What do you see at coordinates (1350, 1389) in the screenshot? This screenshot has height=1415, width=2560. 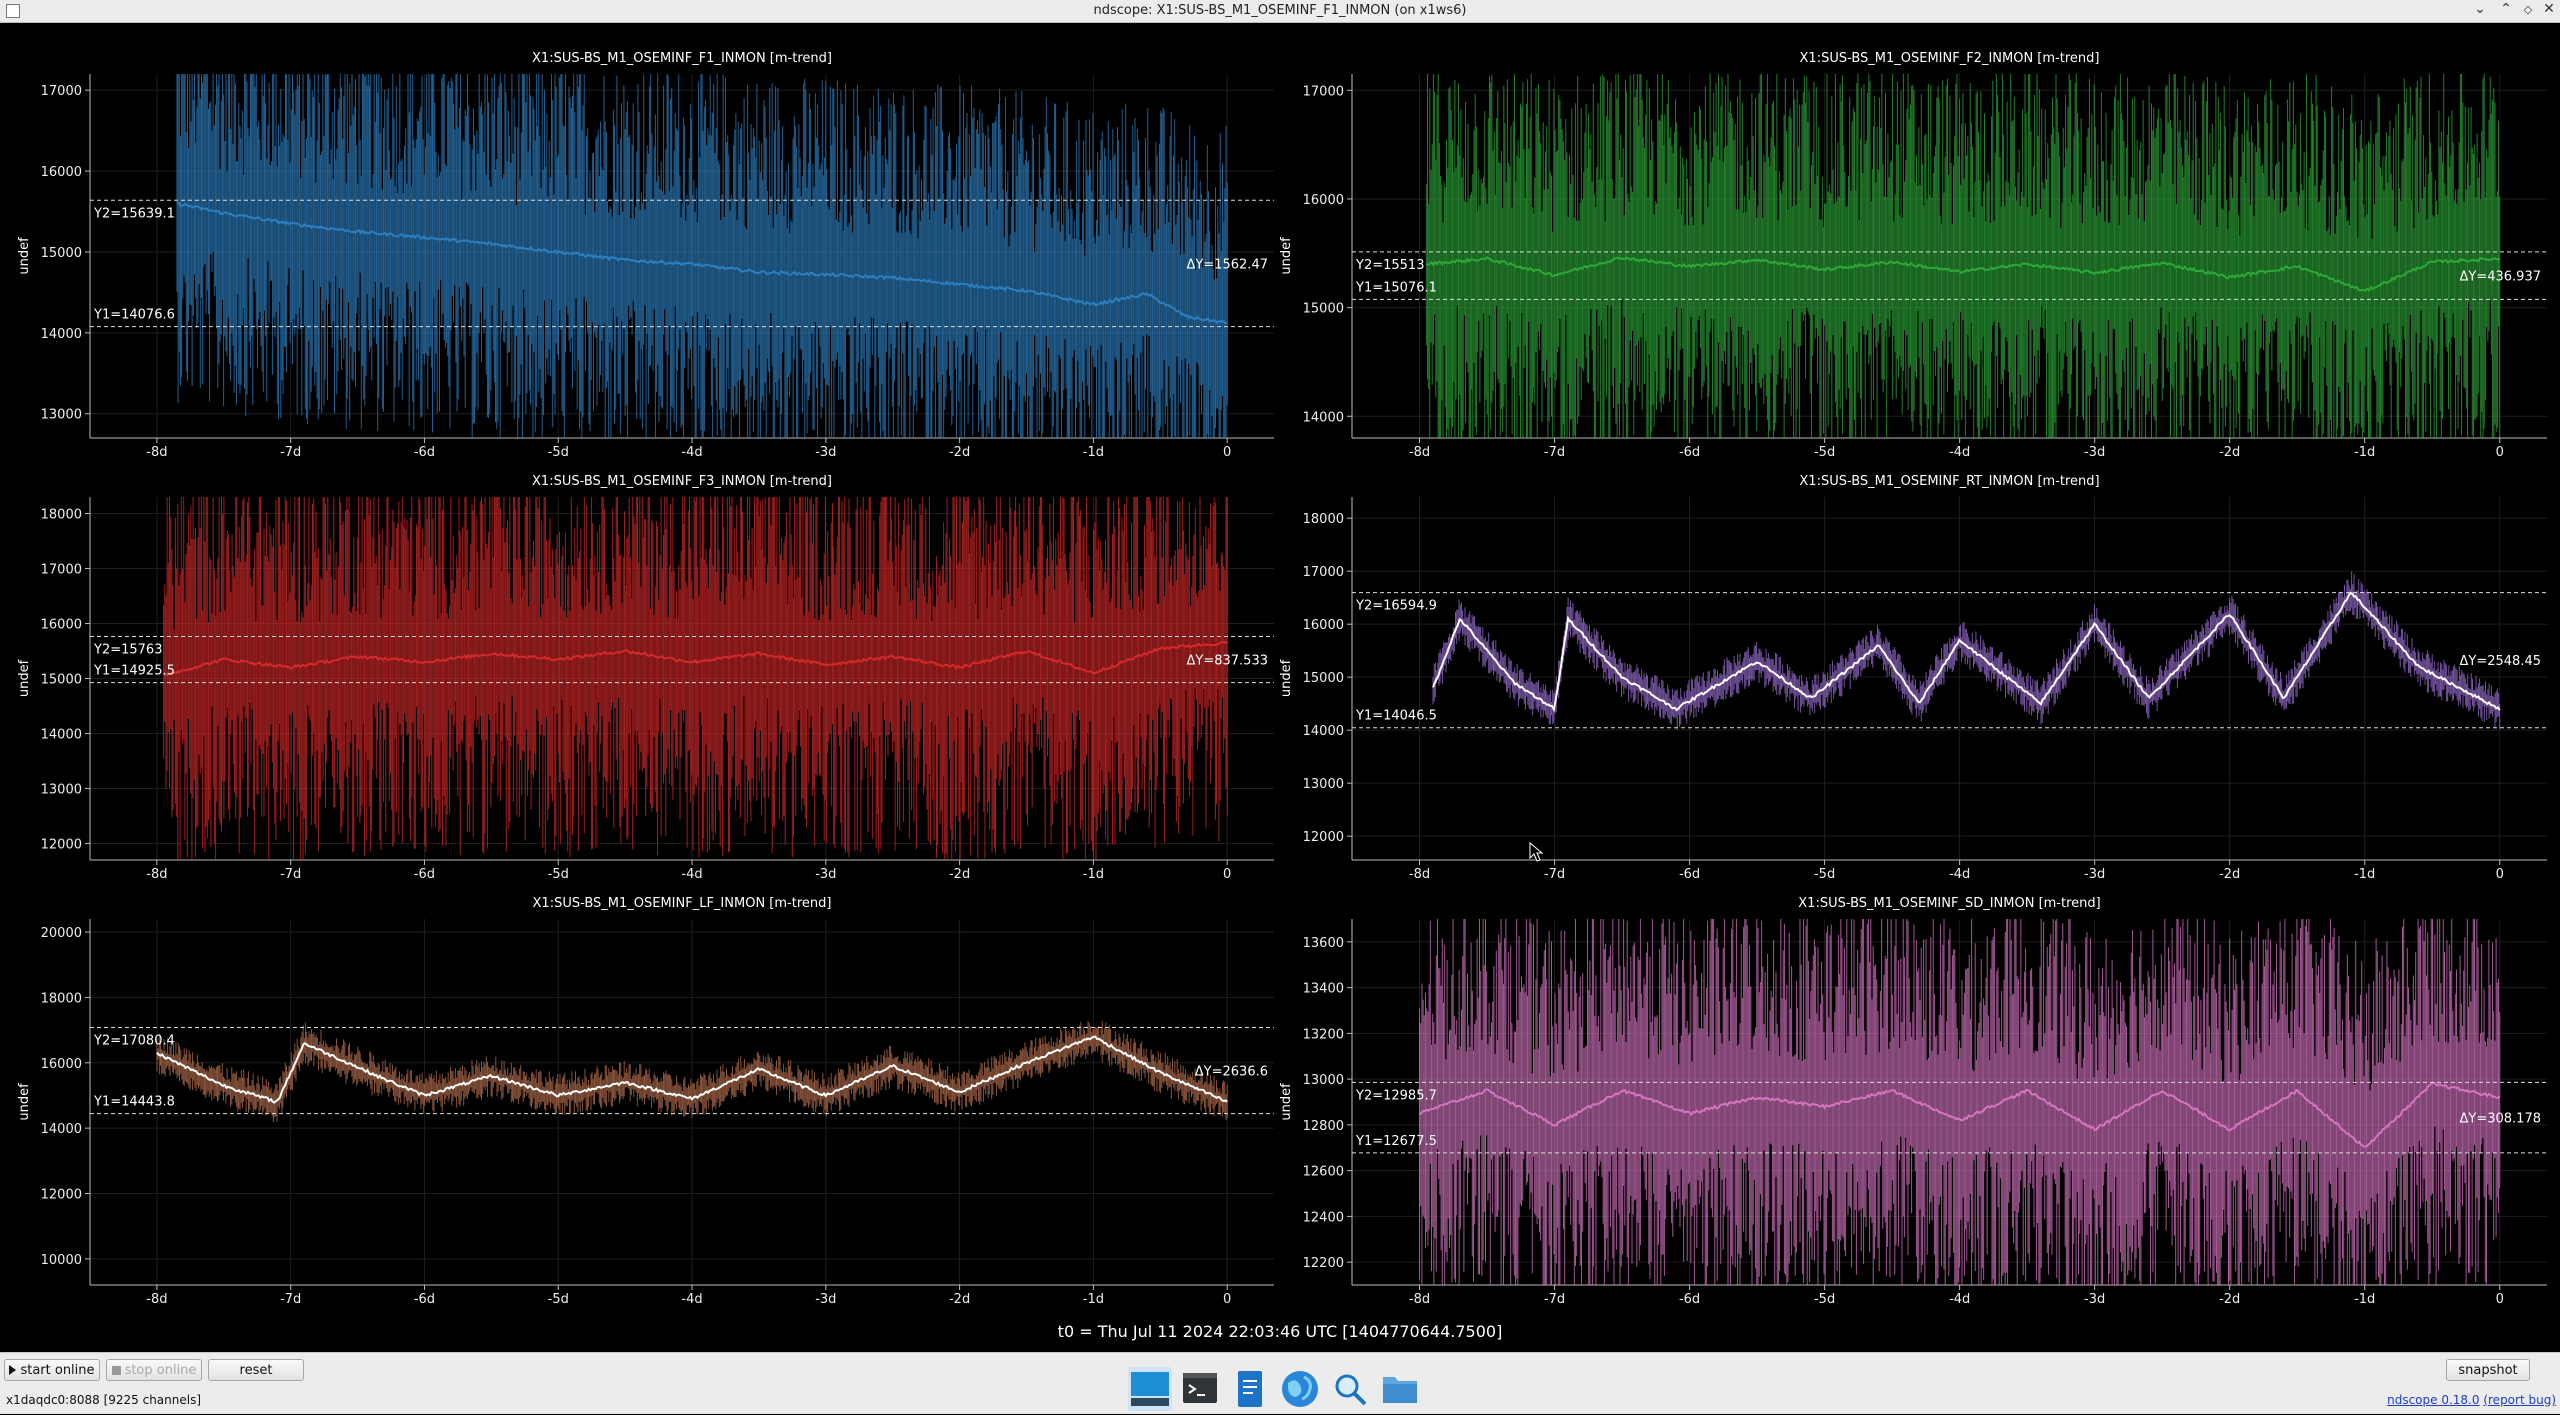 I see `search-icon` at bounding box center [1350, 1389].